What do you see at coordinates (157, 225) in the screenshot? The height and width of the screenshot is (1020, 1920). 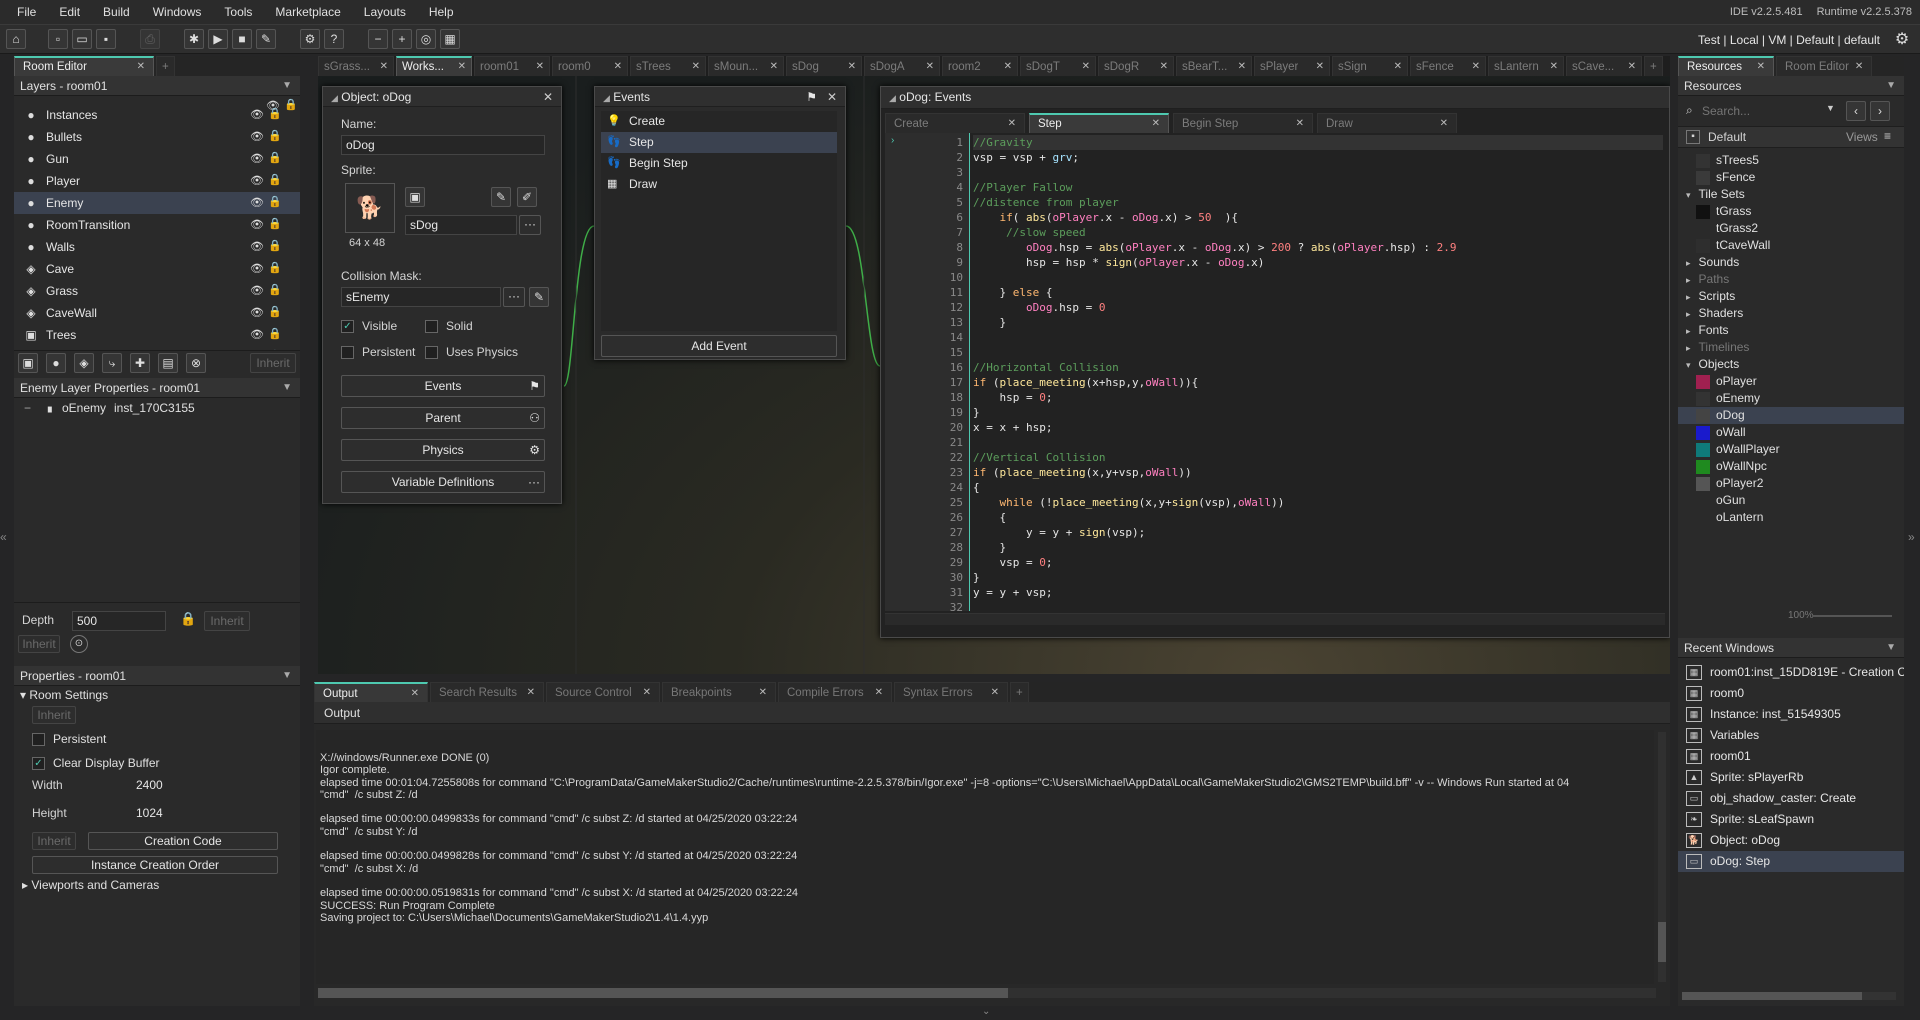 I see `layer-item-roomtransition: ● RoomTransition 👁 🔒` at bounding box center [157, 225].